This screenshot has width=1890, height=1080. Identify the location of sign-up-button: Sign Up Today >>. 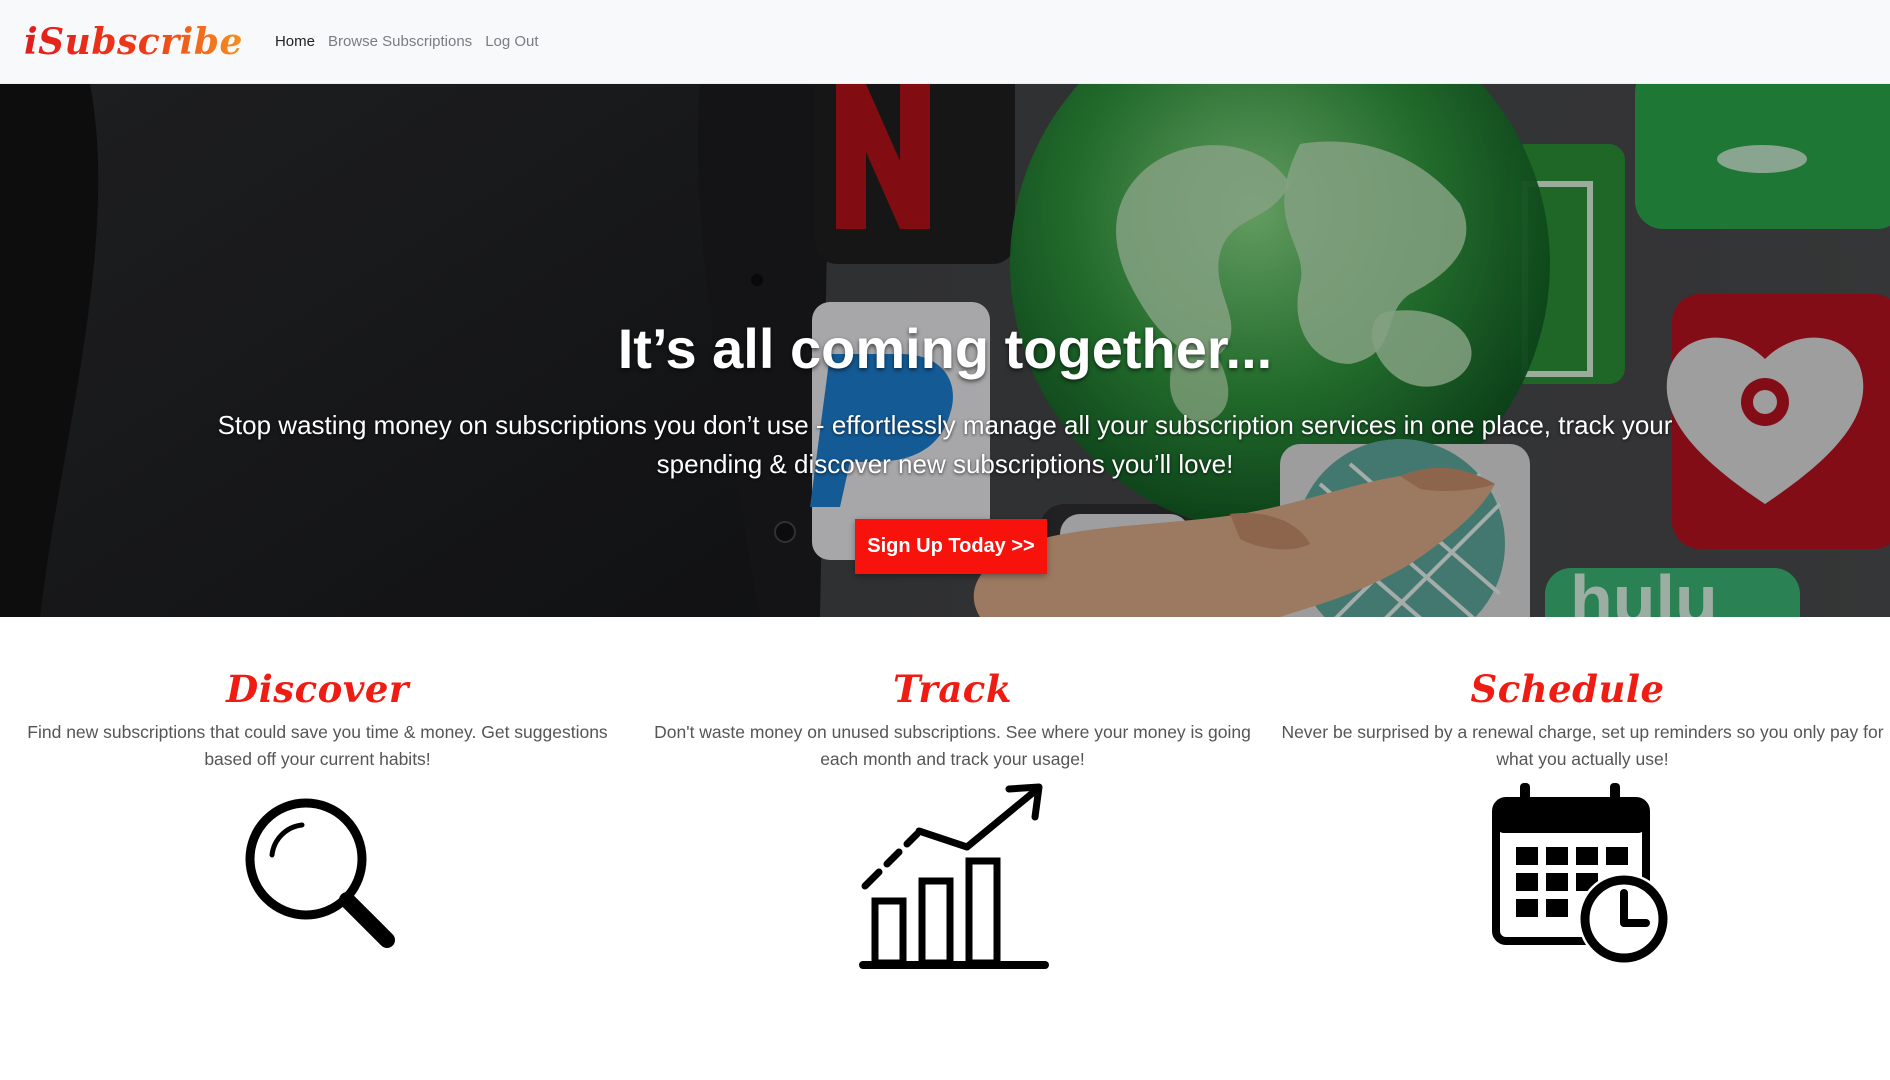
(951, 546).